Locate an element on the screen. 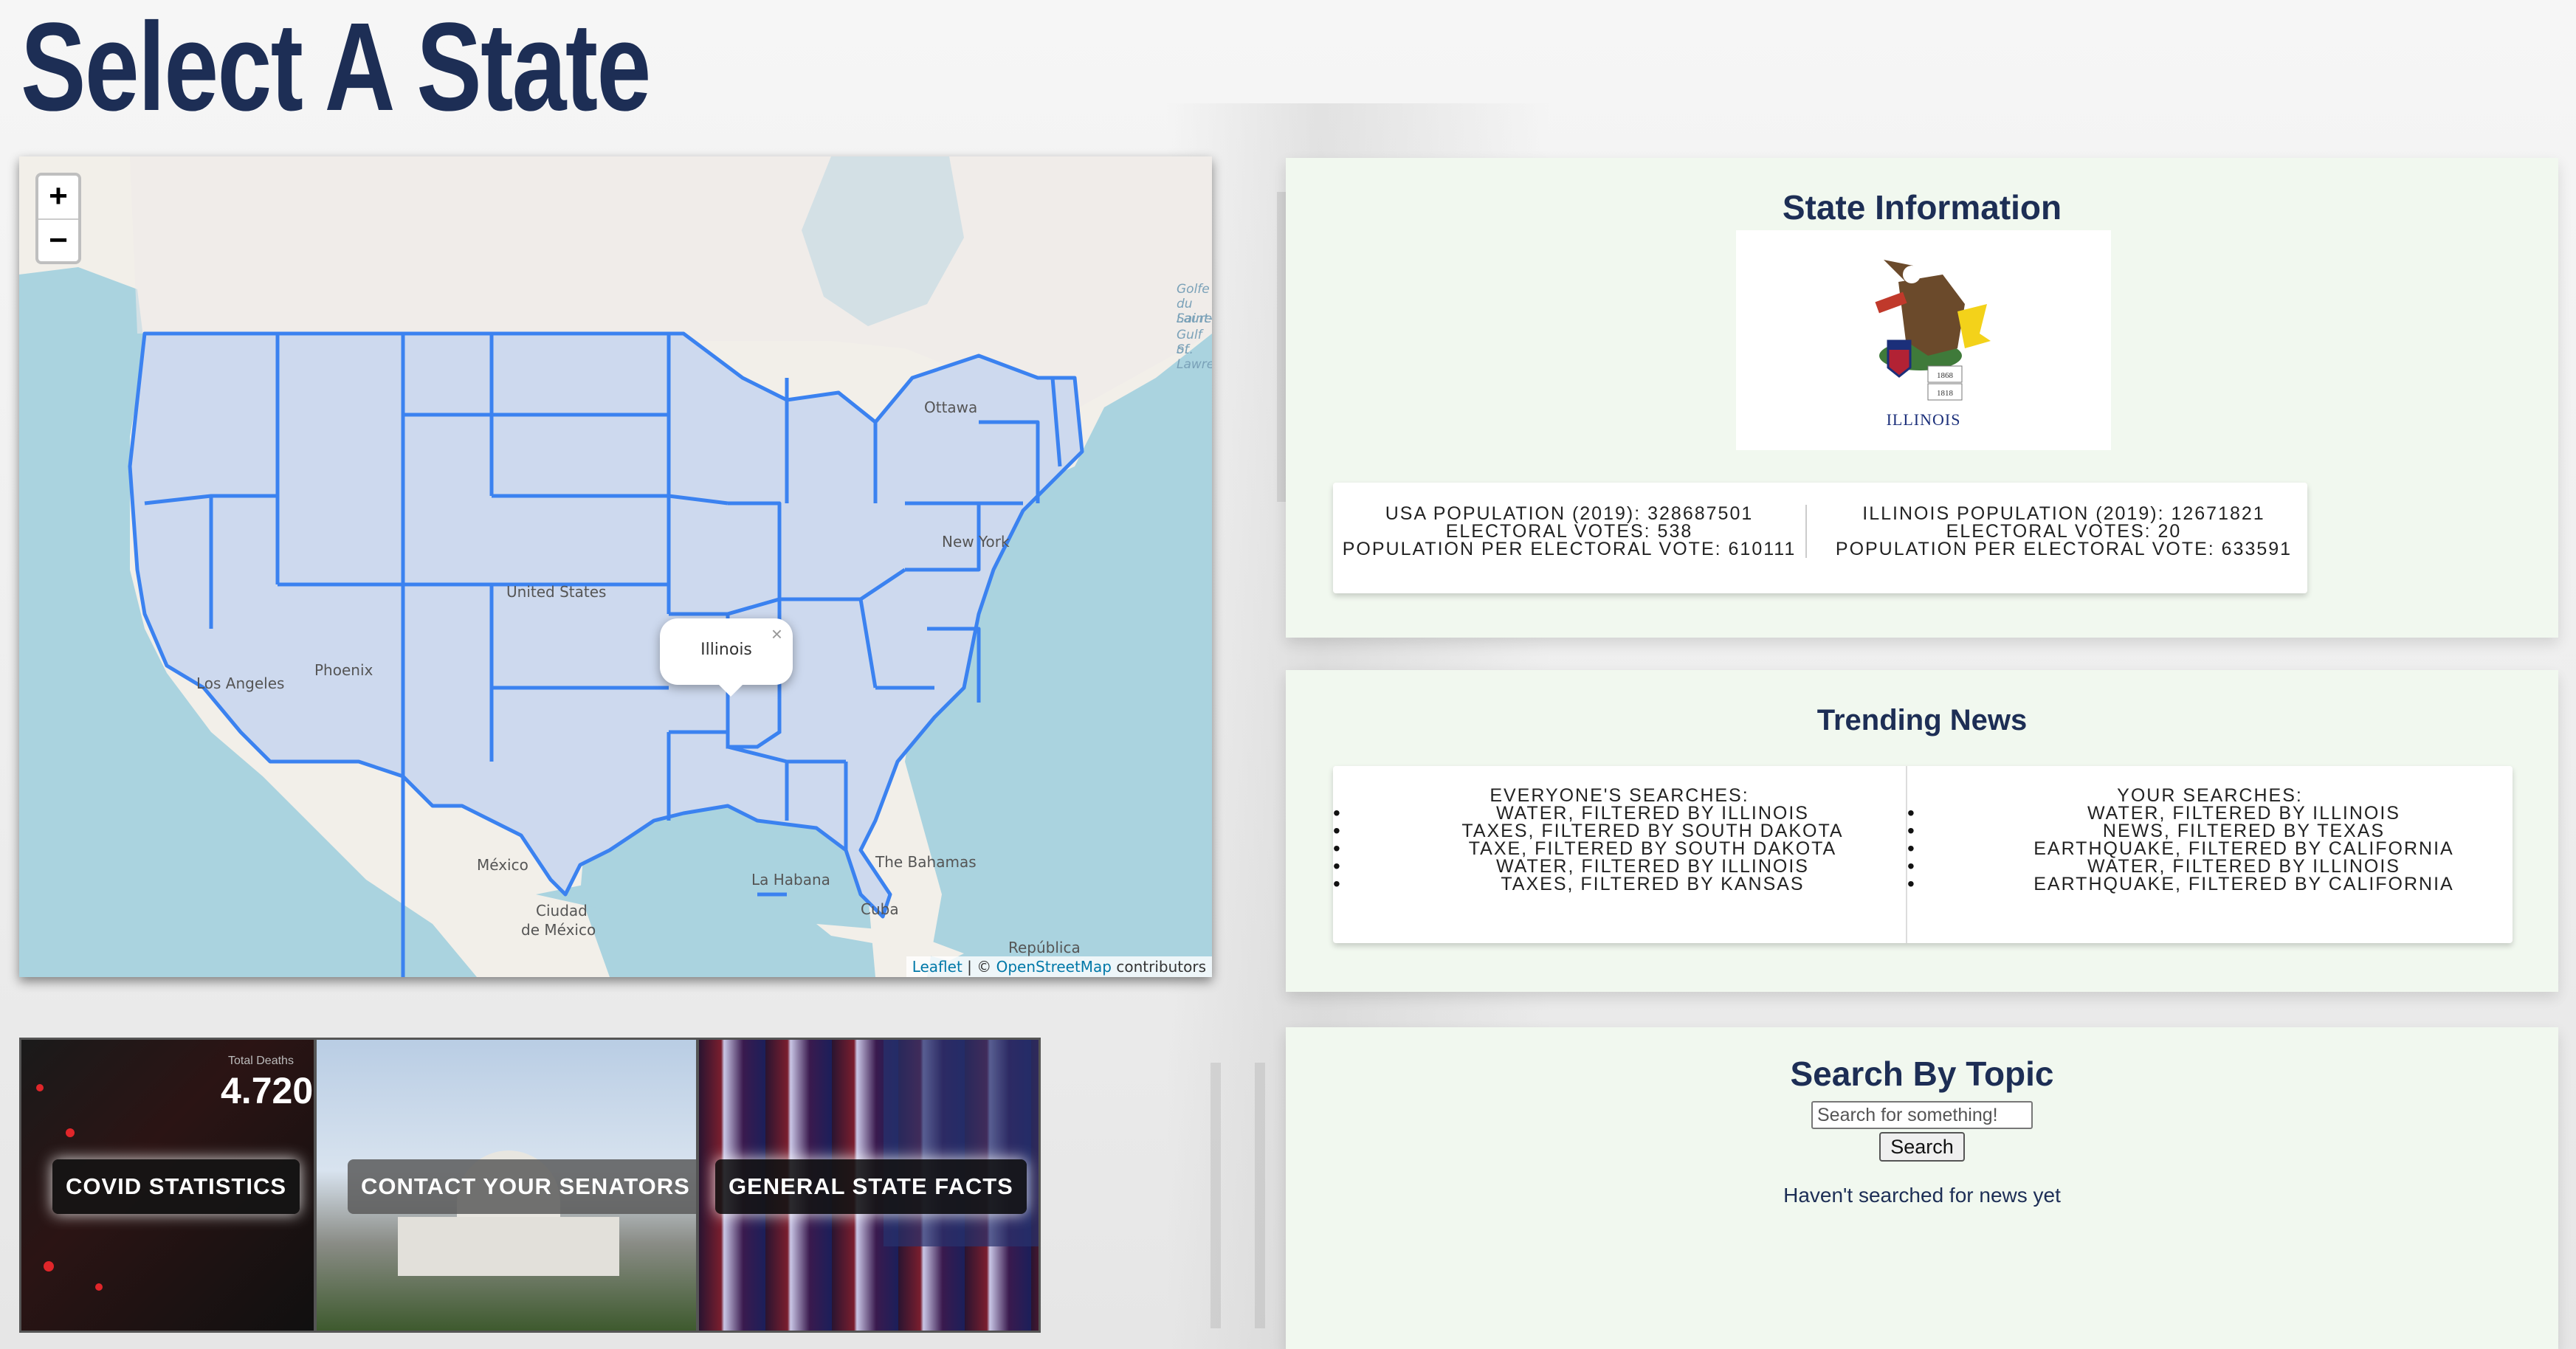 The image size is (2576, 1349). usa-population: USA POPULATION (2019): 328687501 is located at coordinates (1570, 513).